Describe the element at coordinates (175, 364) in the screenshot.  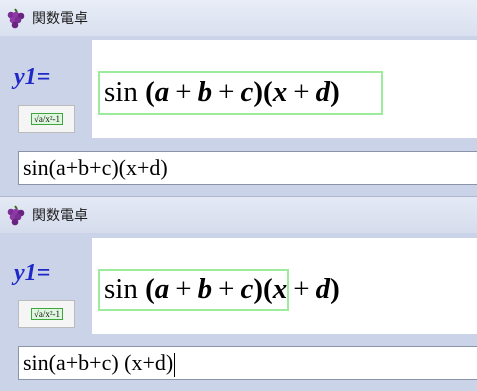
I see `text-caret` at that location.